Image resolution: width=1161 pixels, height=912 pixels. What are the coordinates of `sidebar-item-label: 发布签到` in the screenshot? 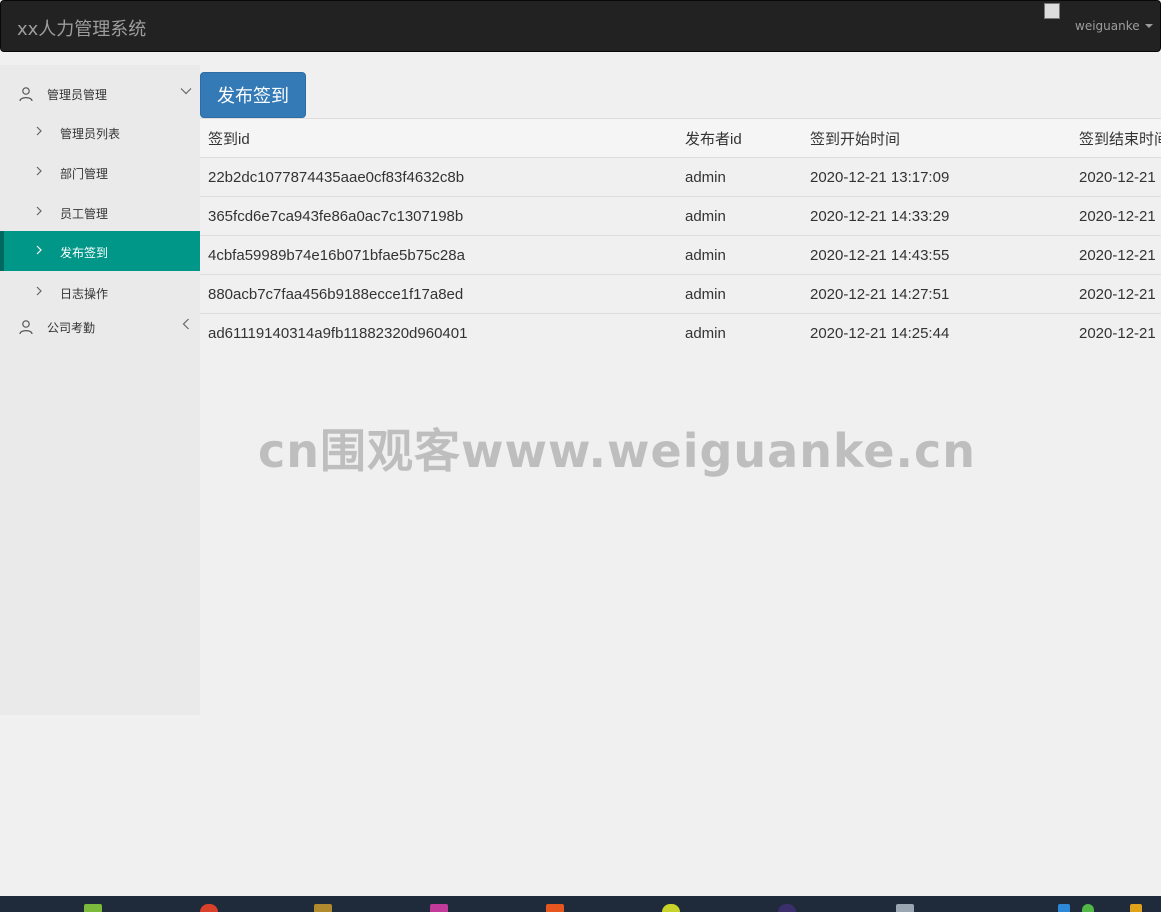 It's located at (84, 253).